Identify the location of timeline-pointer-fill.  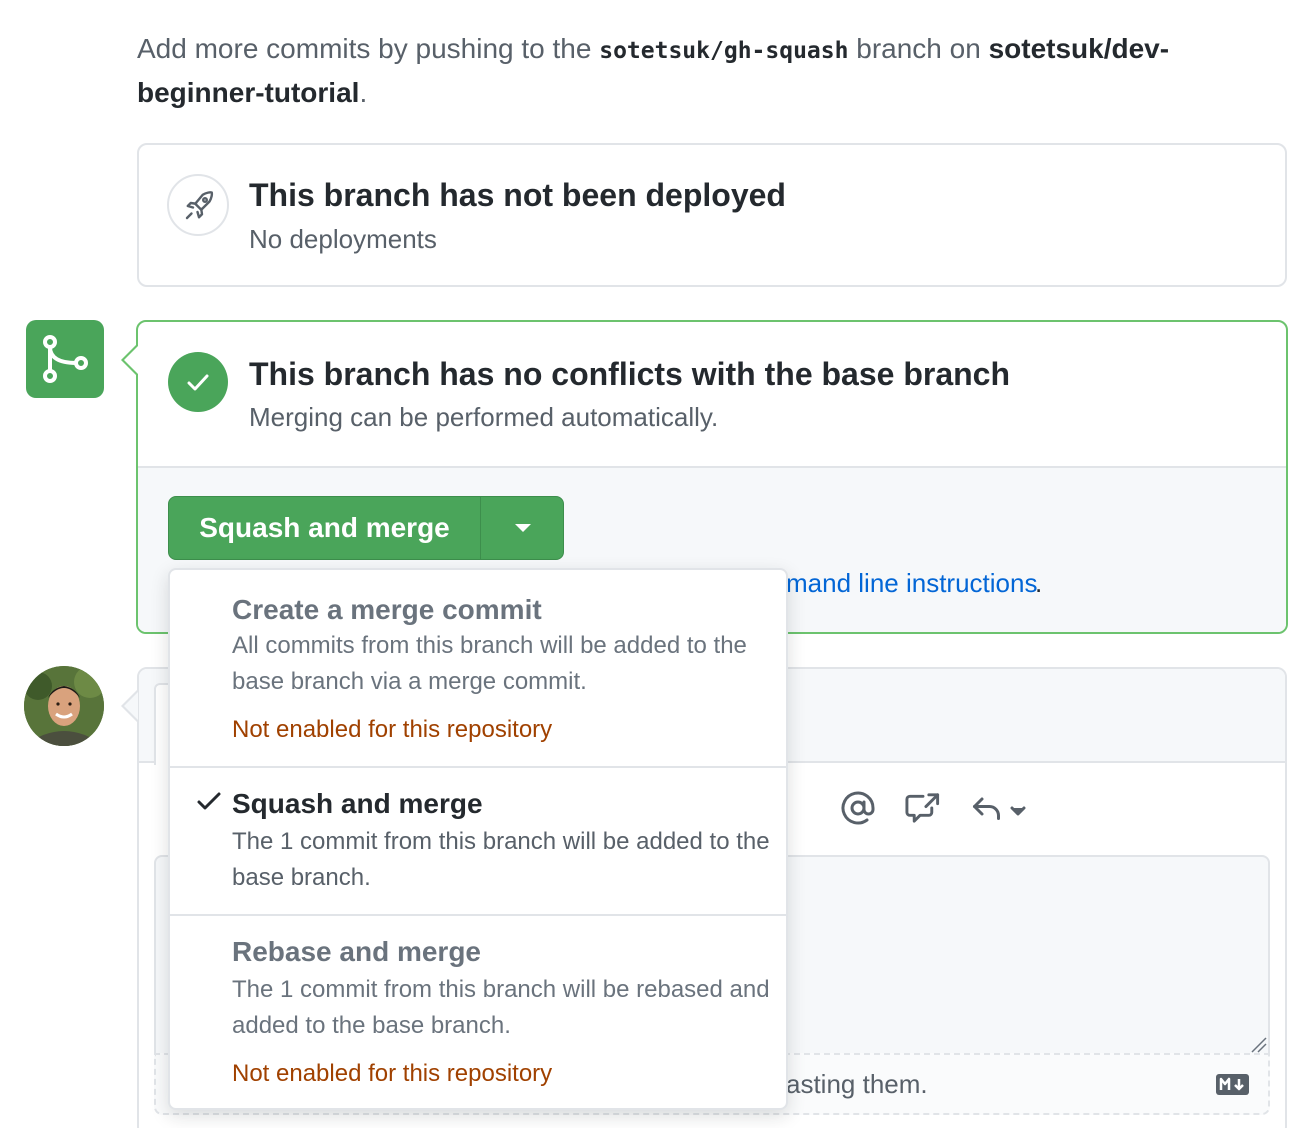
(131, 360).